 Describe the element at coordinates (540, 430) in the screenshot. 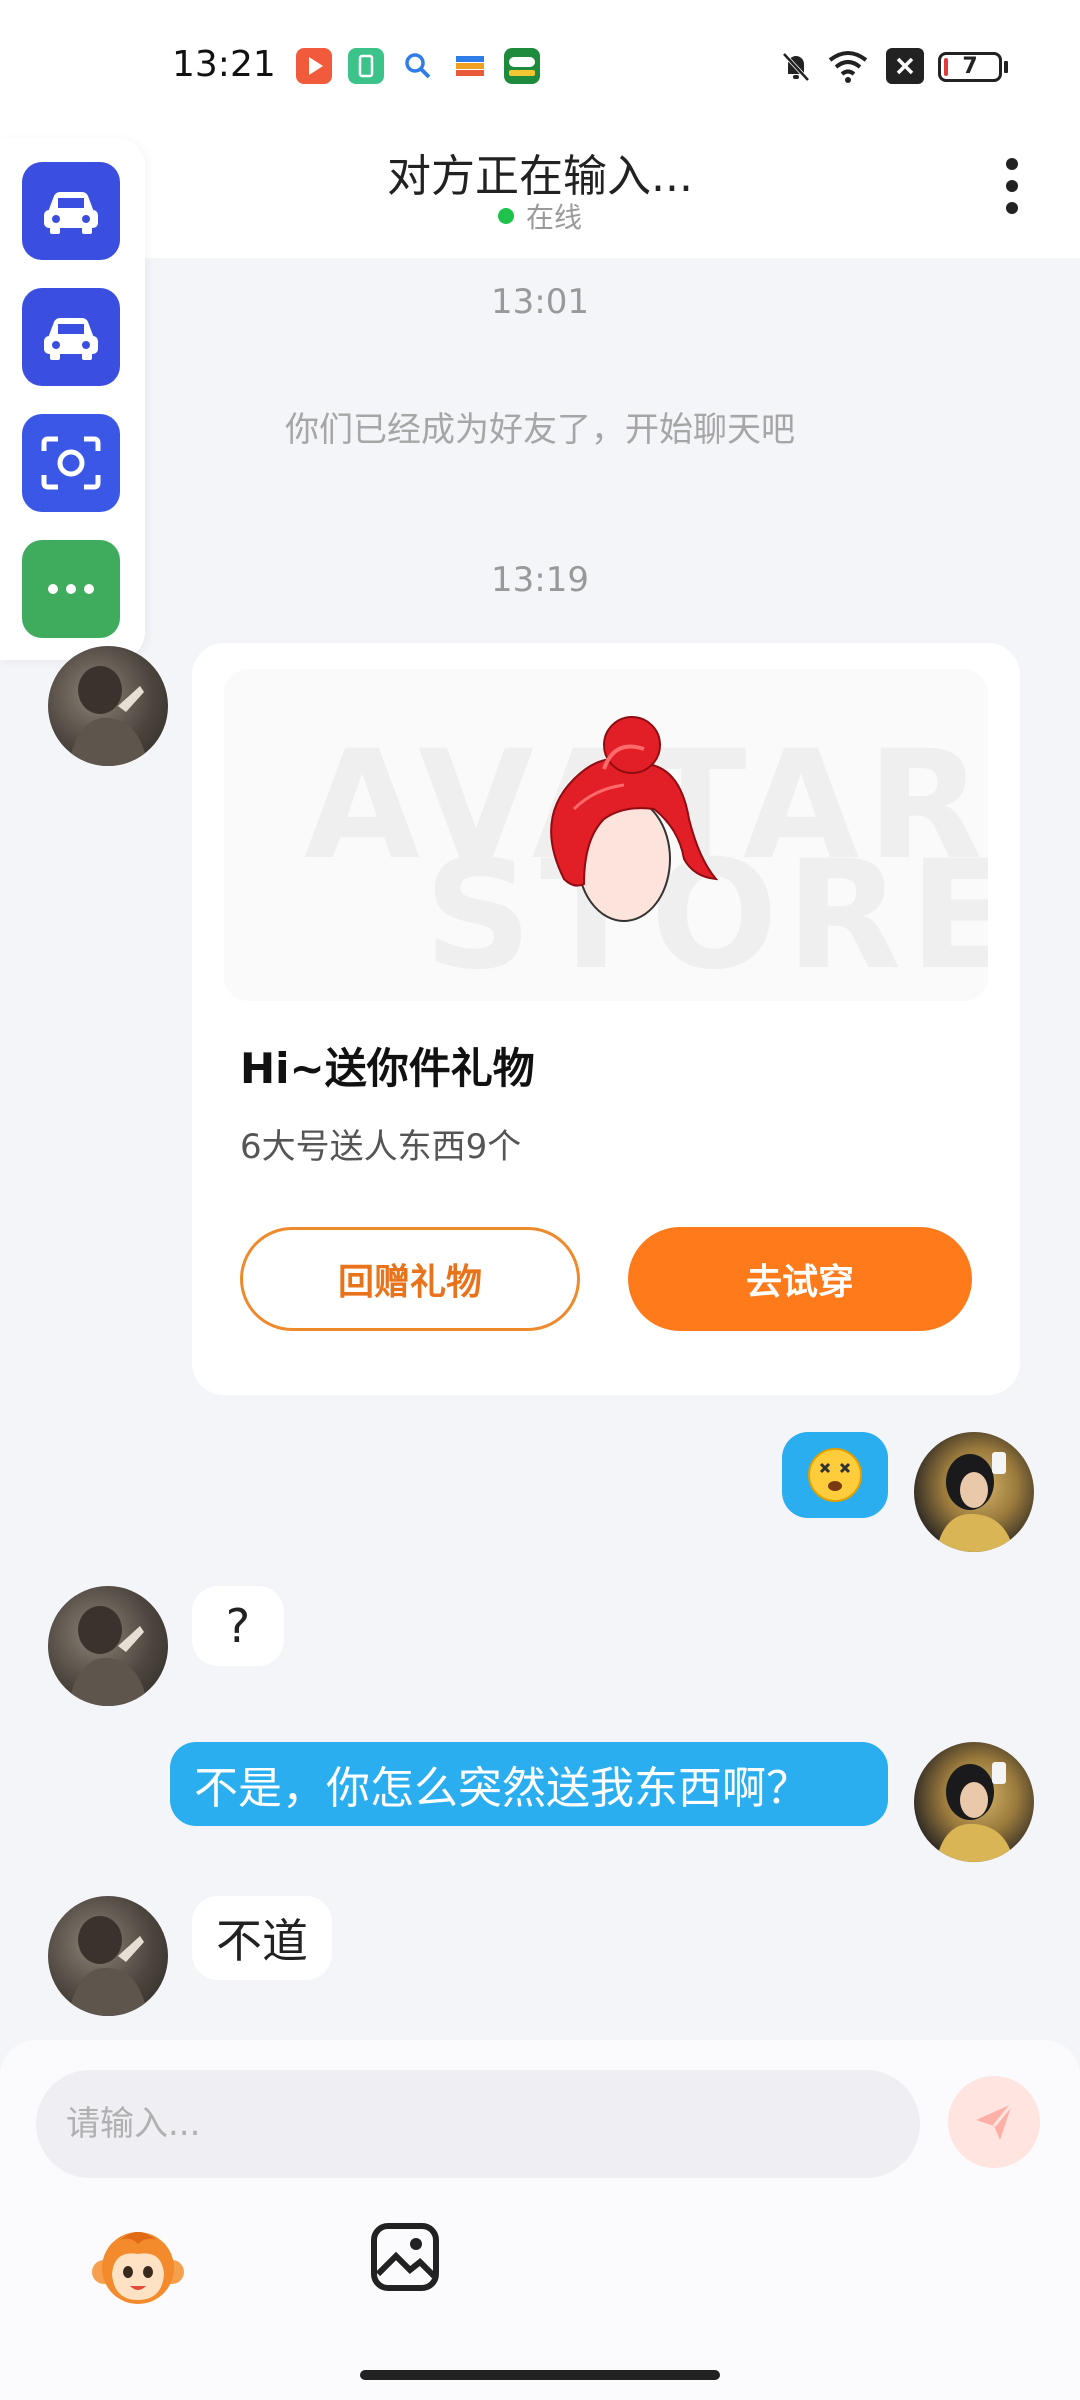

I see `system-message: 你们已经成为好友了，开始聊天吧` at that location.